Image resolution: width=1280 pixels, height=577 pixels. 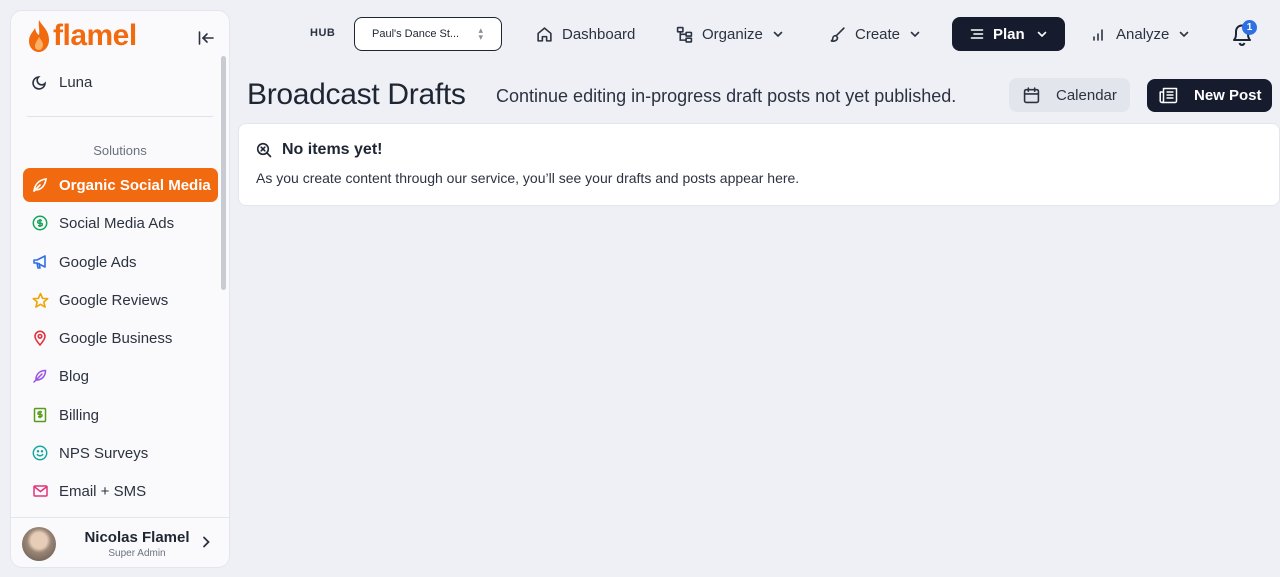 I want to click on sidebar-item-email-sms: Email + SMS, so click(x=120, y=491).